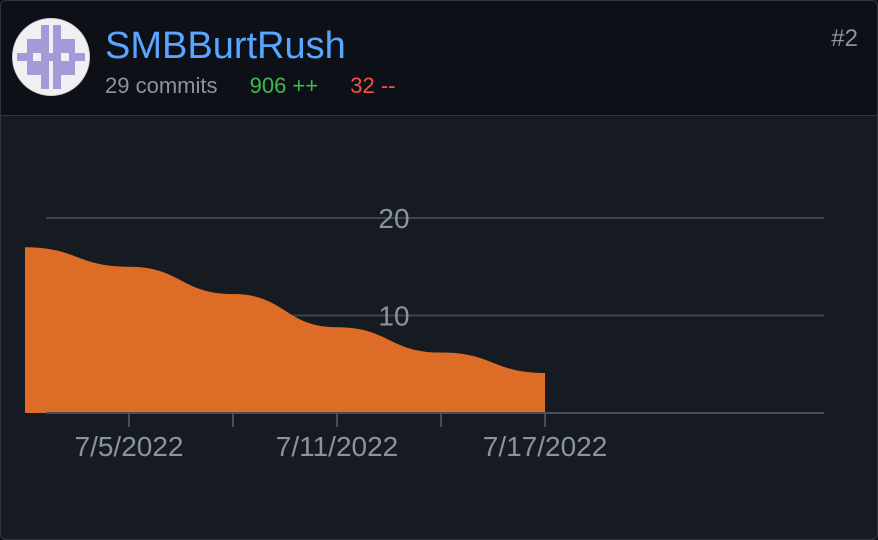 This screenshot has height=540, width=878. What do you see at coordinates (337, 446) in the screenshot?
I see `x-tick-label: 7/11/2022` at bounding box center [337, 446].